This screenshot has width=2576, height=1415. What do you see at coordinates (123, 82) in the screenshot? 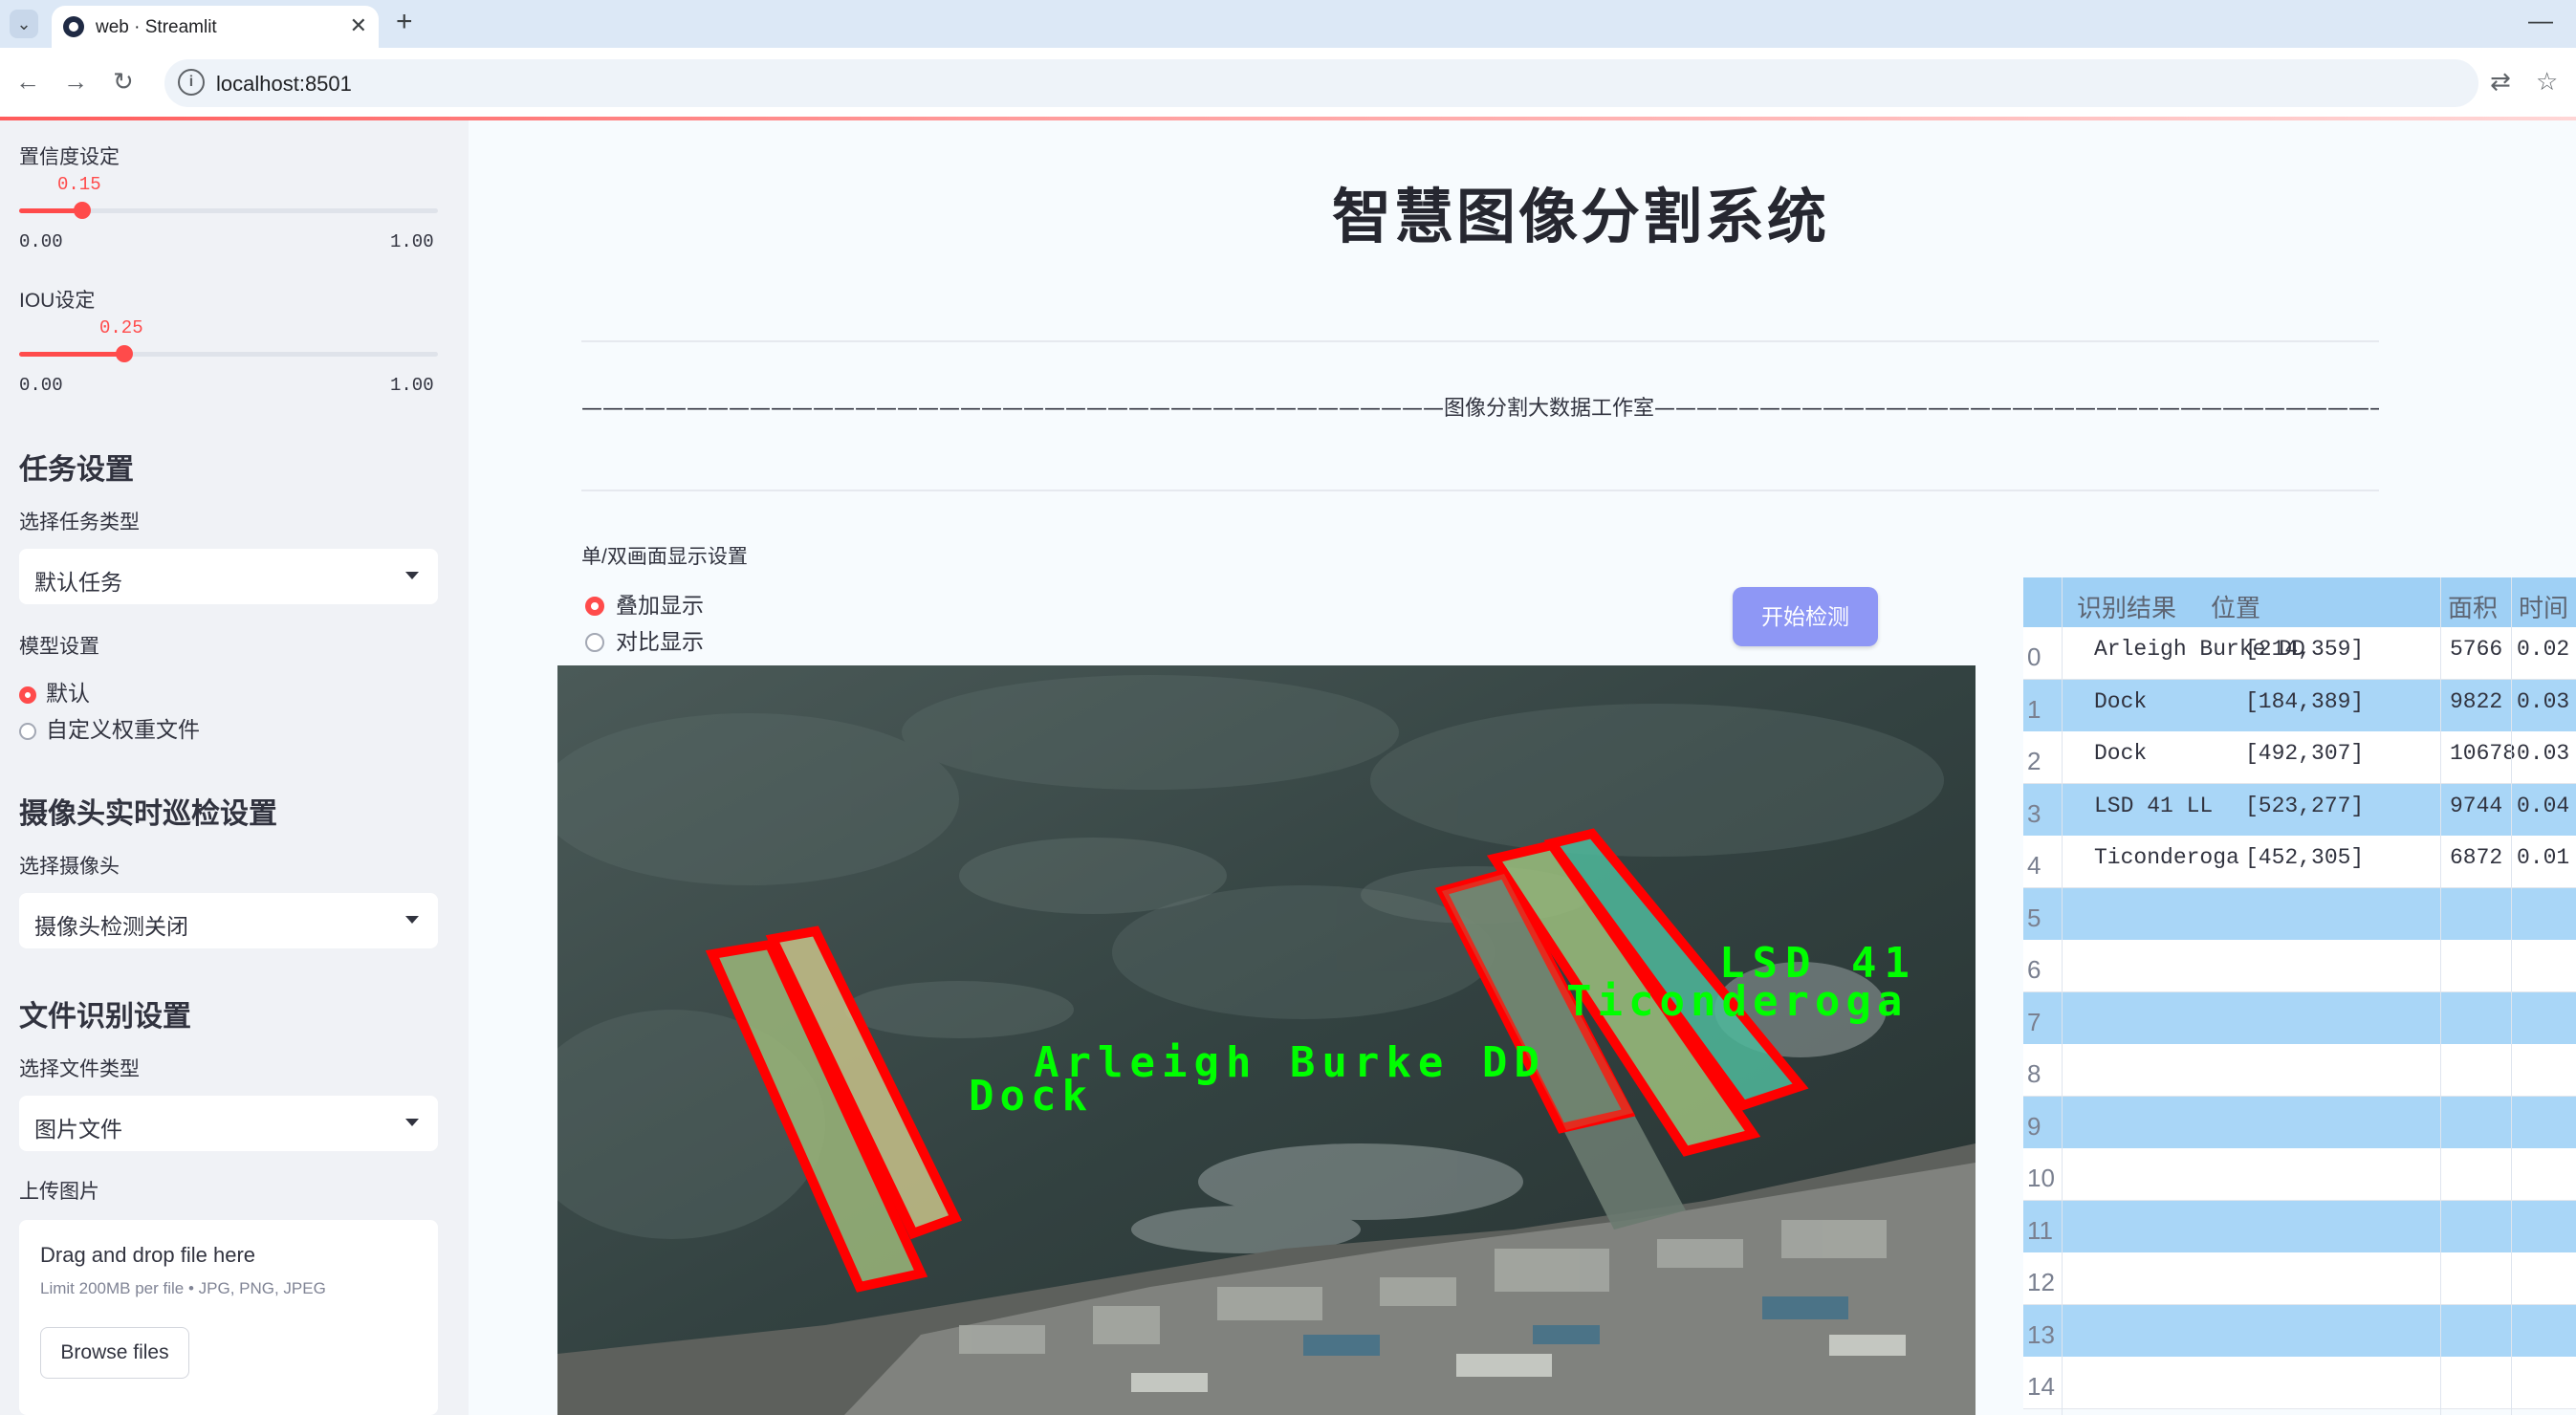
I see `reload-icon: ↻` at bounding box center [123, 82].